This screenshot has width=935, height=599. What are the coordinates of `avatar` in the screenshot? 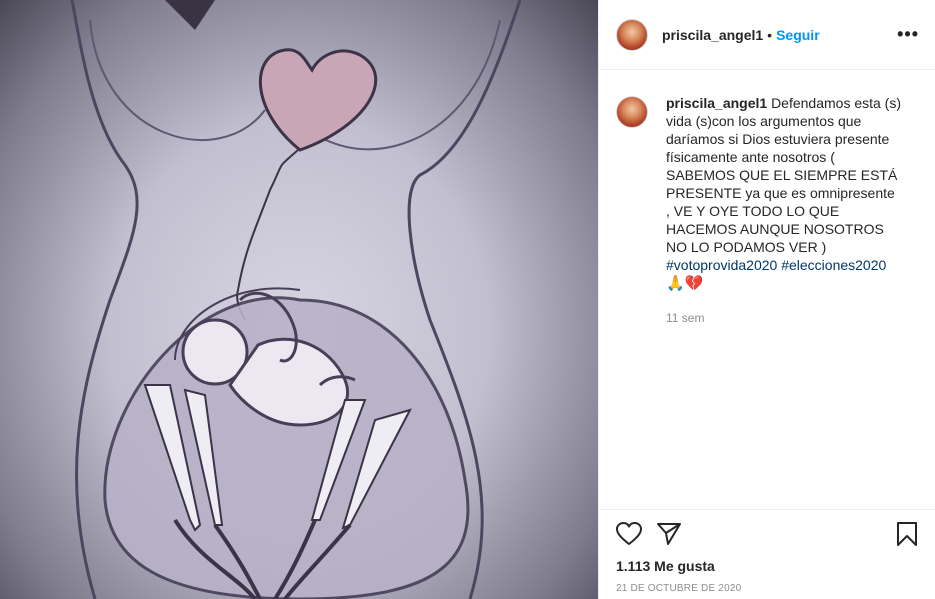 It's located at (632, 34).